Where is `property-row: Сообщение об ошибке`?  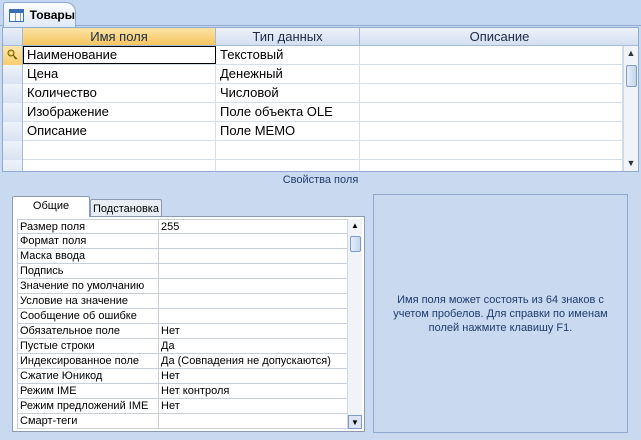 property-row: Сообщение об ошибке is located at coordinates (182, 316).